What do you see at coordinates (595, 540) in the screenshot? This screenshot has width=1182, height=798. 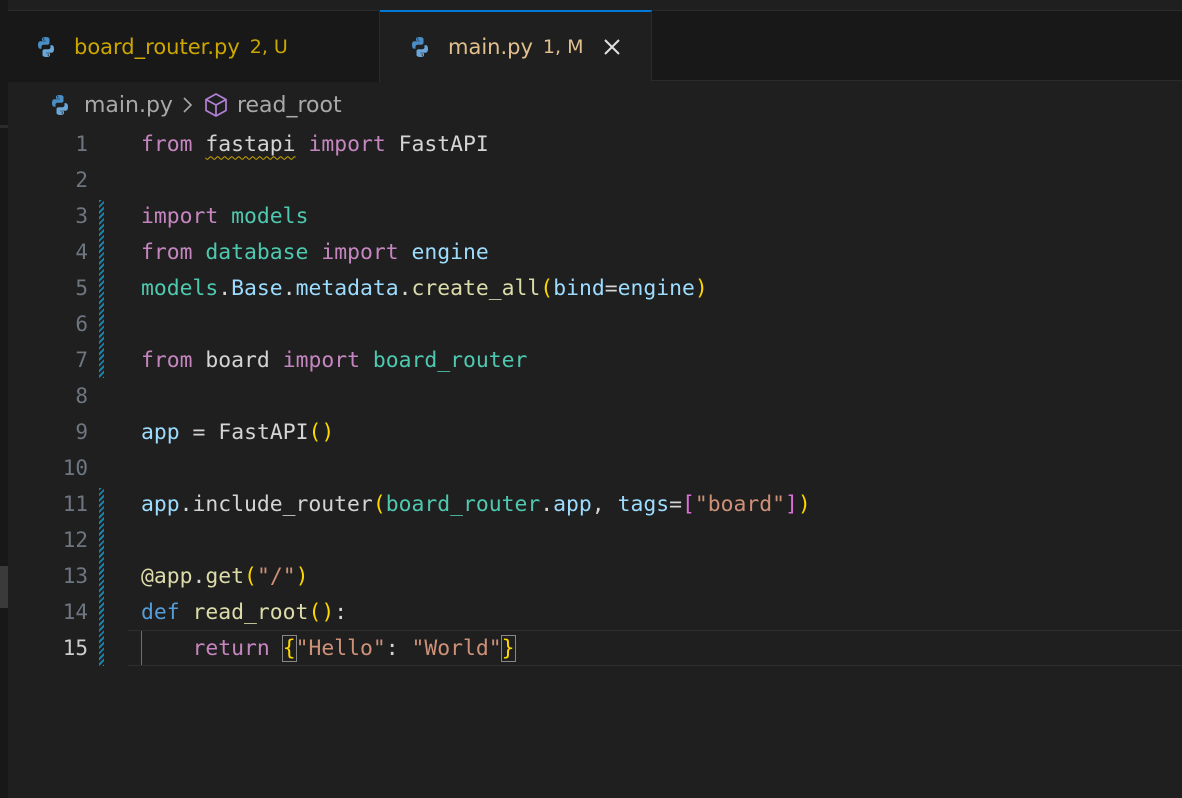 I see `code-line: 12` at bounding box center [595, 540].